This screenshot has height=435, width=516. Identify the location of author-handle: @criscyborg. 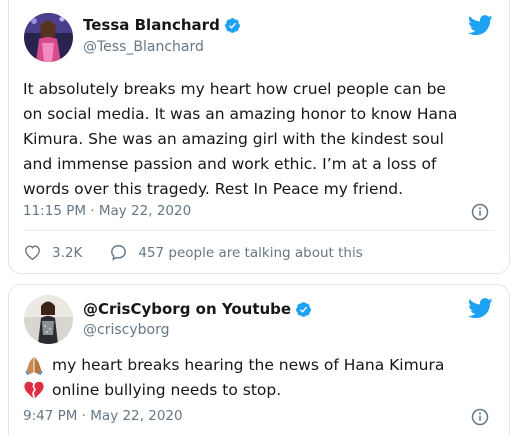
(126, 330).